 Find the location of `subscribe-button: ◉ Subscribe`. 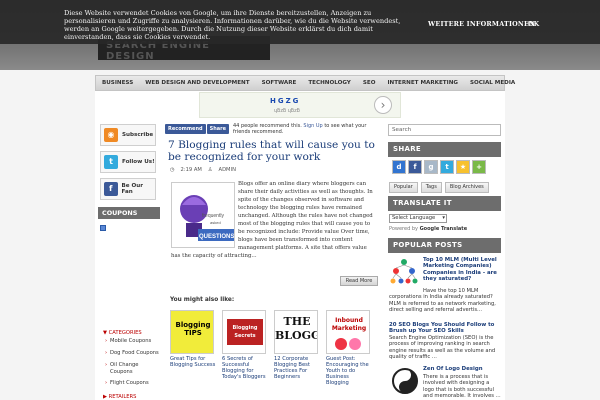

subscribe-button: ◉ Subscribe is located at coordinates (128, 135).